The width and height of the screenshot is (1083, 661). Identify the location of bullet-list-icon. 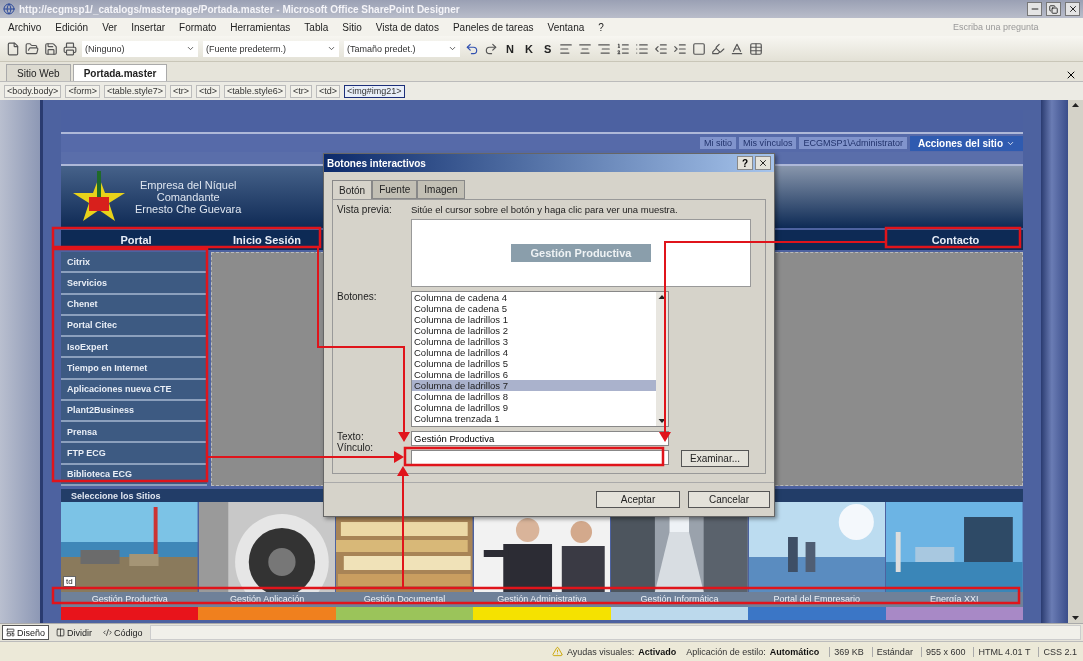
(642, 48).